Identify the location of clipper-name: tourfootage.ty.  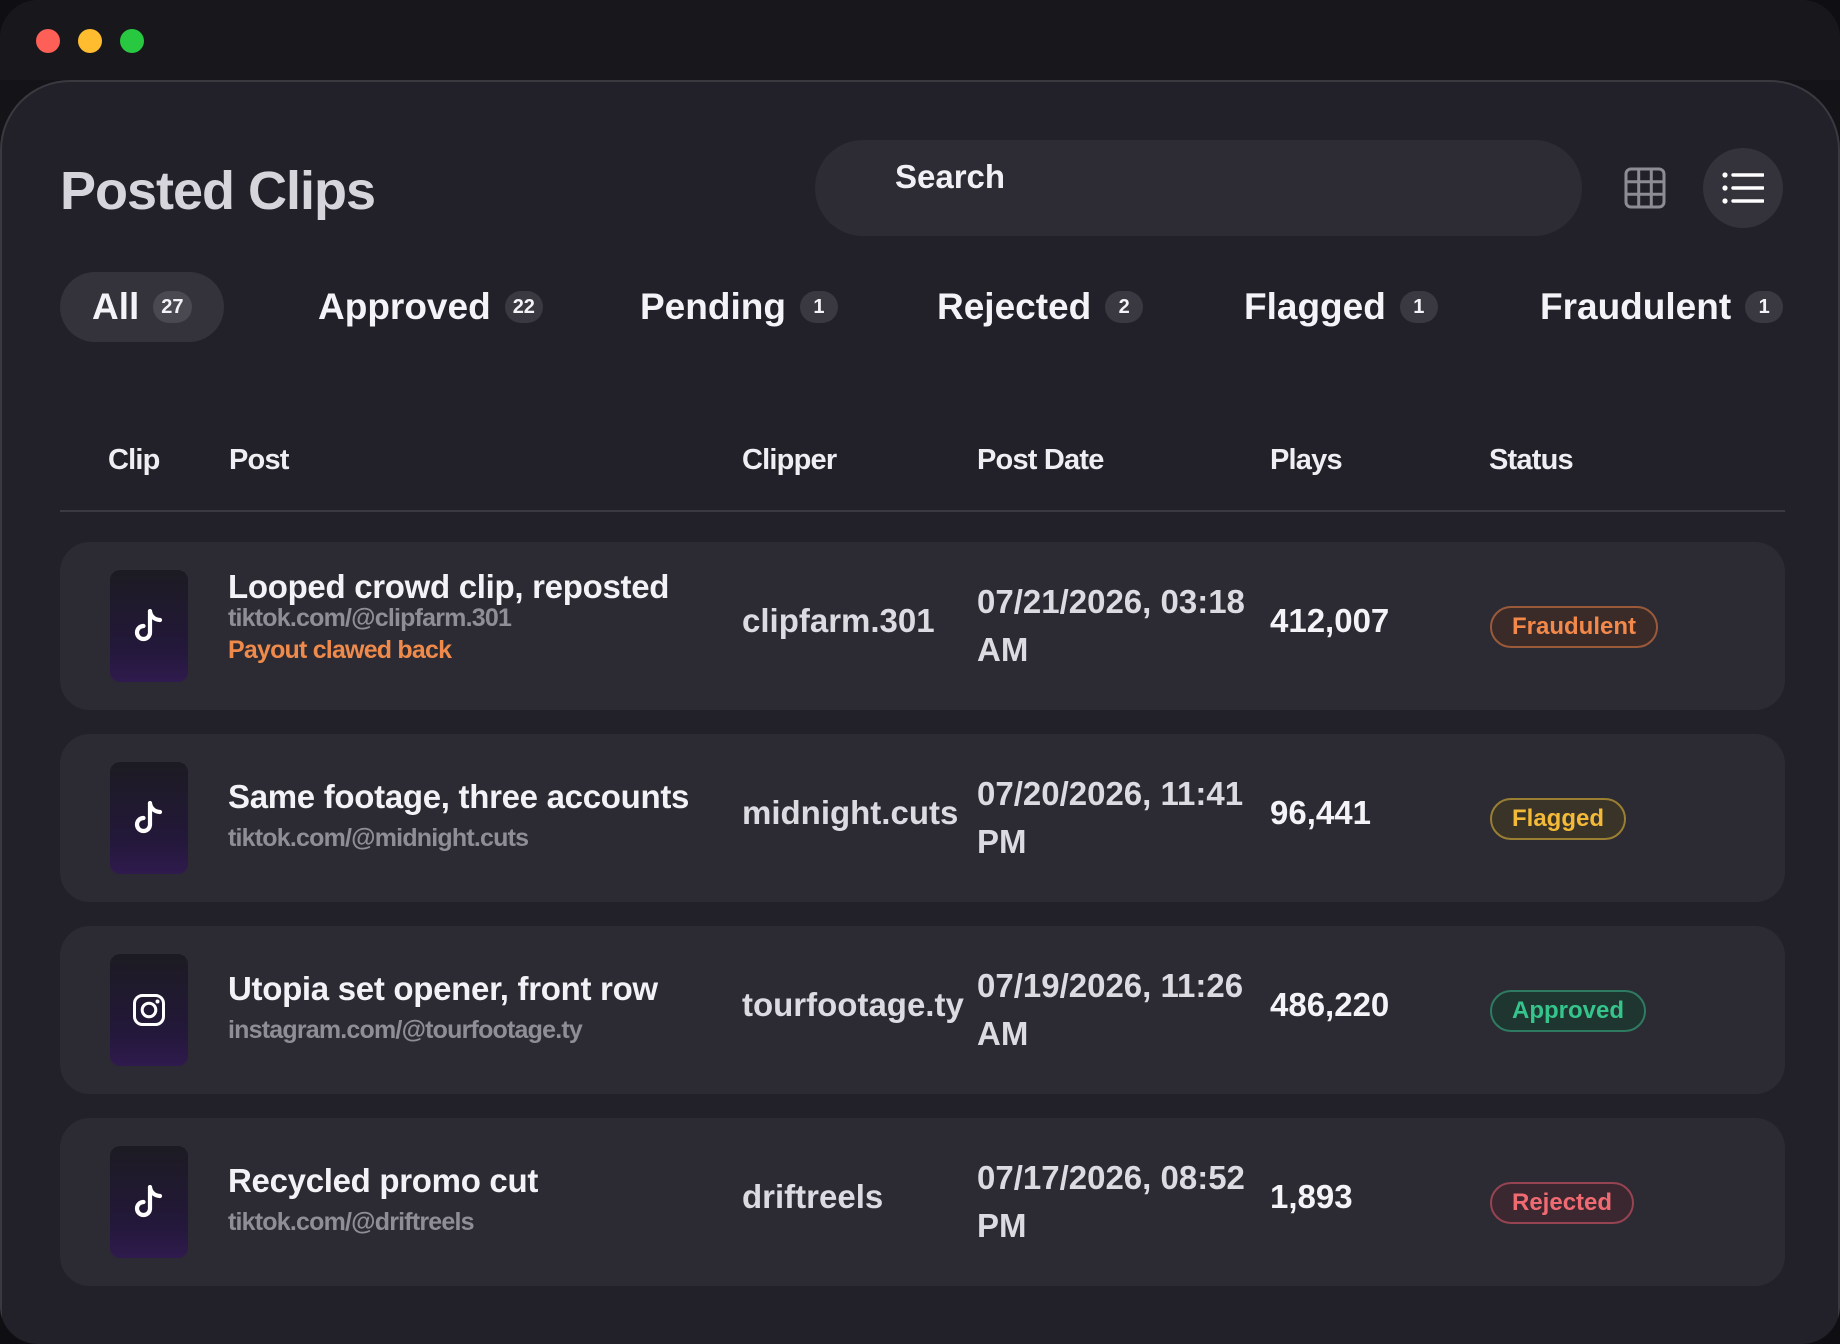
(853, 1004).